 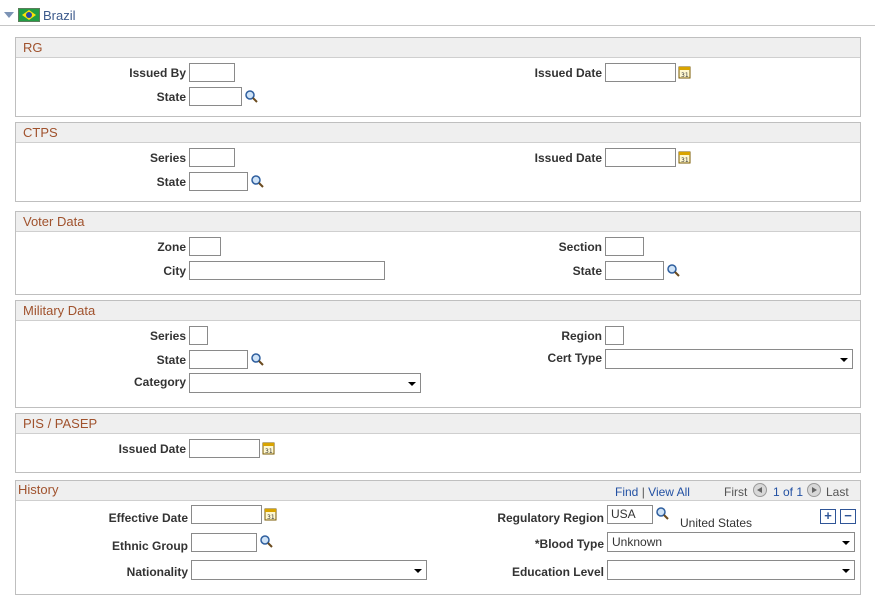 I want to click on effective-date-label: Effective Date, so click(x=148, y=518).